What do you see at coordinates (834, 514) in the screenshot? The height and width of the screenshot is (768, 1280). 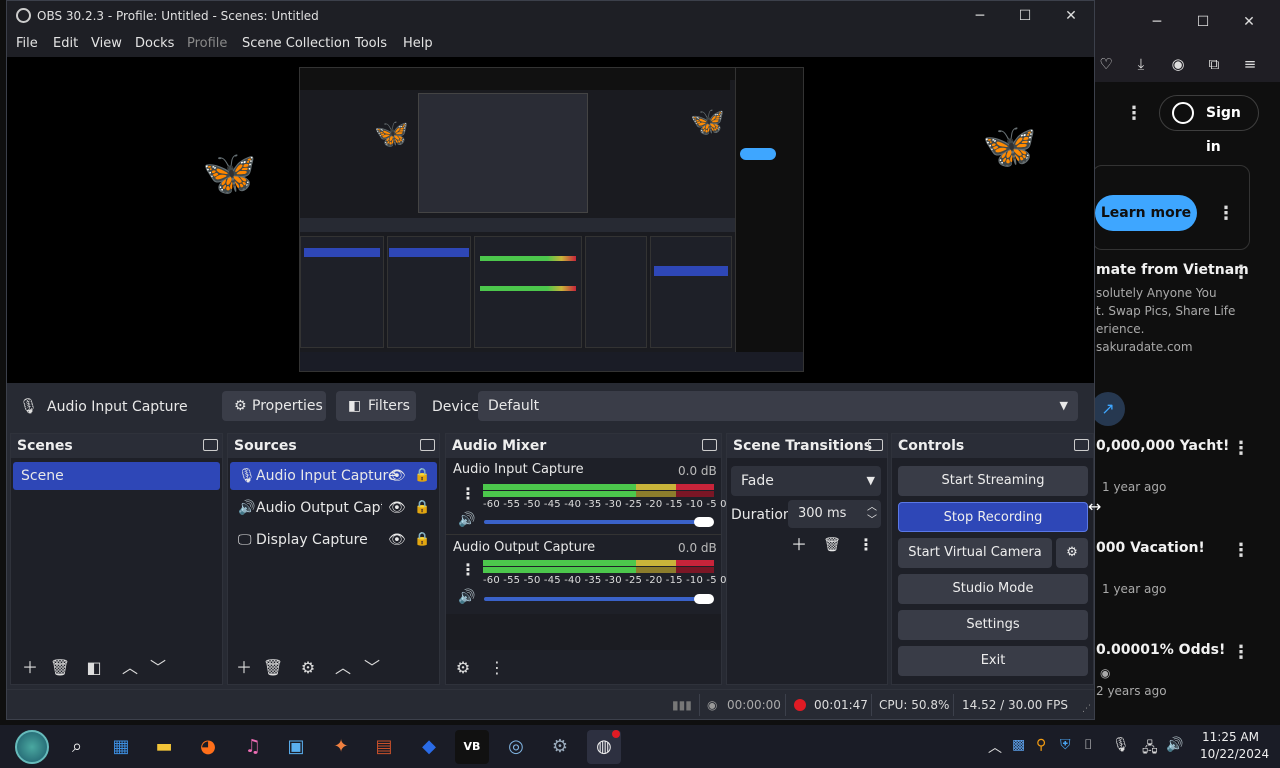 I see `duration-input: 300 ms ︿ ﹀` at bounding box center [834, 514].